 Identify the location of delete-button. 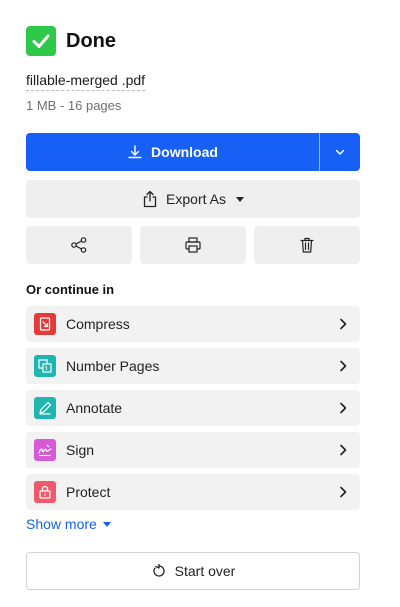
(307, 245).